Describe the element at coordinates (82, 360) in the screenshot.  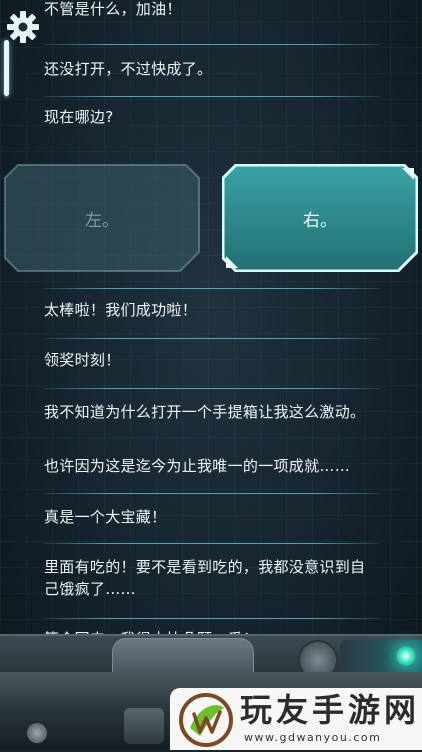
I see `message-text: 领奖时刻！` at that location.